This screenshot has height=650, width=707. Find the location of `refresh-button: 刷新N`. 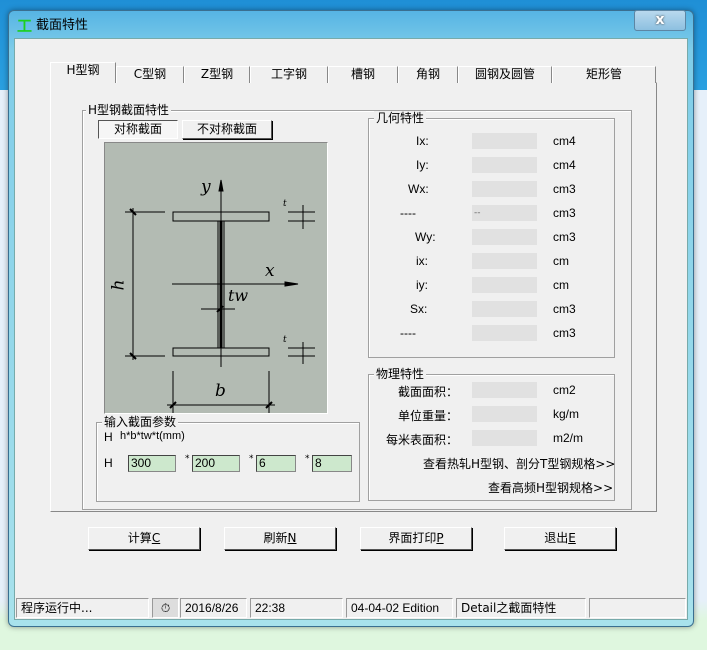

refresh-button: 刷新N is located at coordinates (280, 538).